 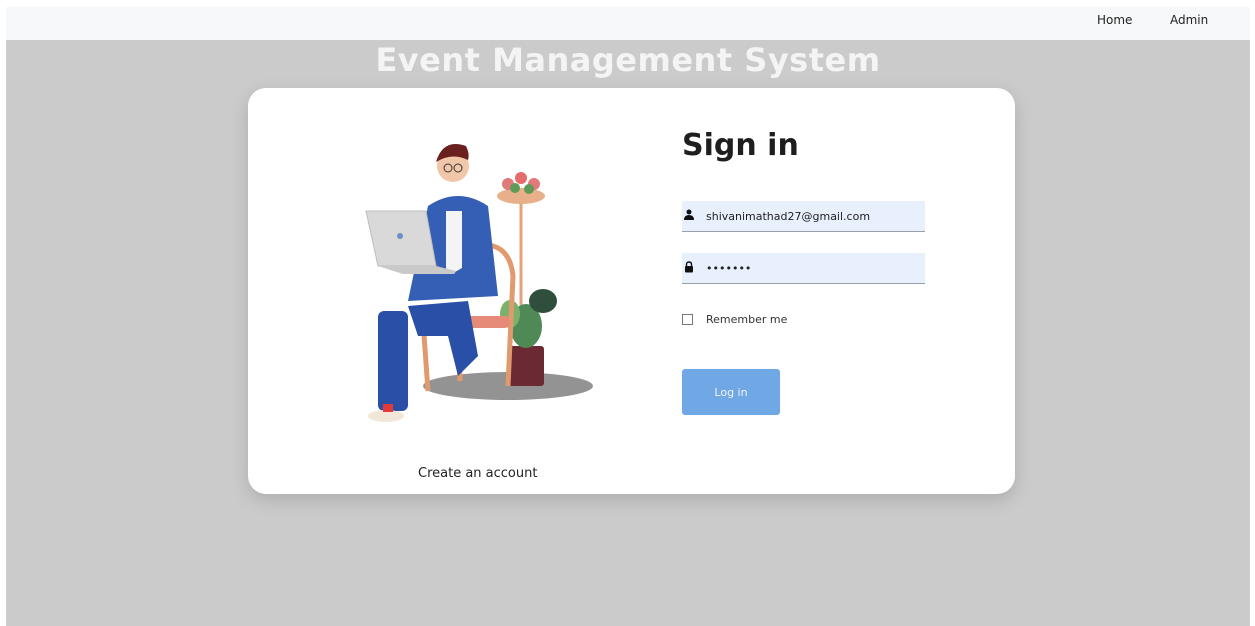 I want to click on lock-icon, so click(x=689, y=267).